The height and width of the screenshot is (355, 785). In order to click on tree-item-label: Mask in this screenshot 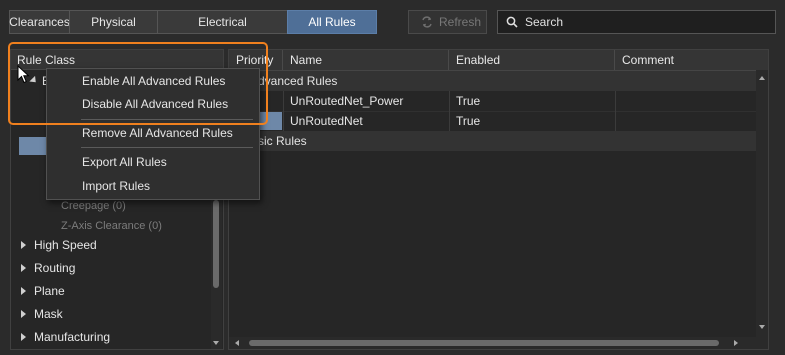, I will do `click(48, 314)`.